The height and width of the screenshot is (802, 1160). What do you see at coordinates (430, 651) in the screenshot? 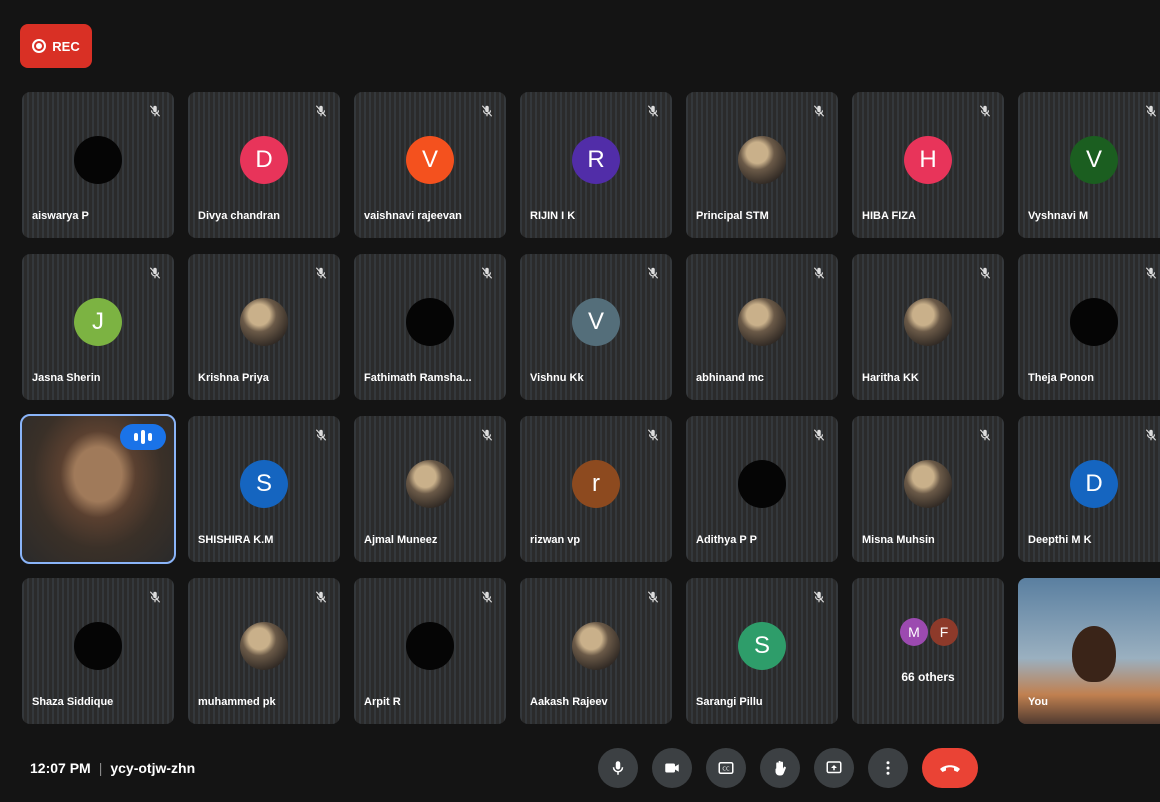
I see `participant-tile: Arpit R` at bounding box center [430, 651].